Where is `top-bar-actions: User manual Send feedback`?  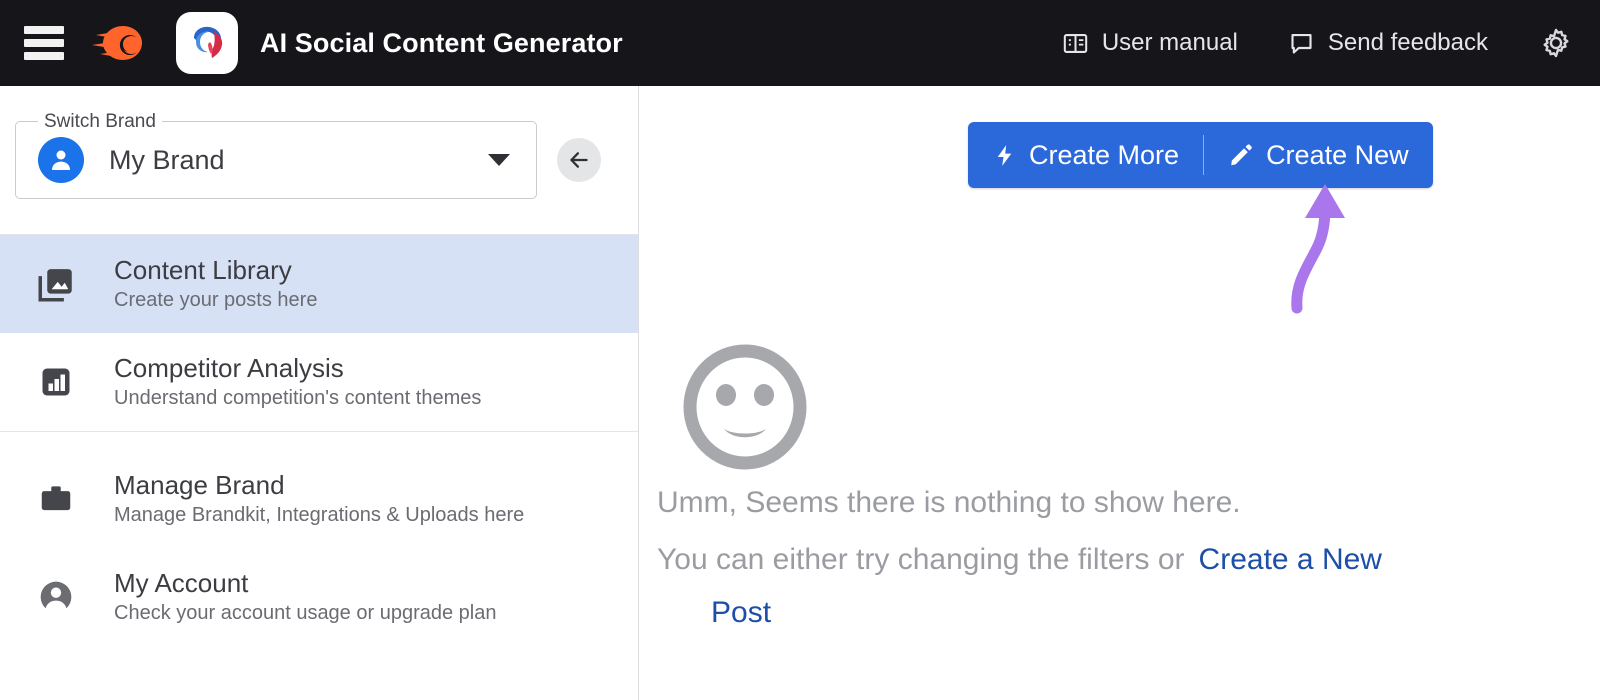
top-bar-actions: User manual Send feedback is located at coordinates (1306, 43).